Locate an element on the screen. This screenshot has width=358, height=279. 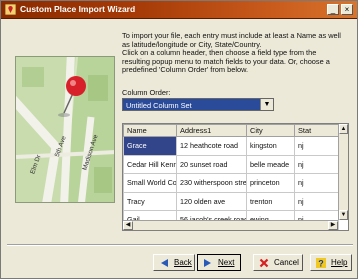
next-button-label: Next is located at coordinates (226, 262).